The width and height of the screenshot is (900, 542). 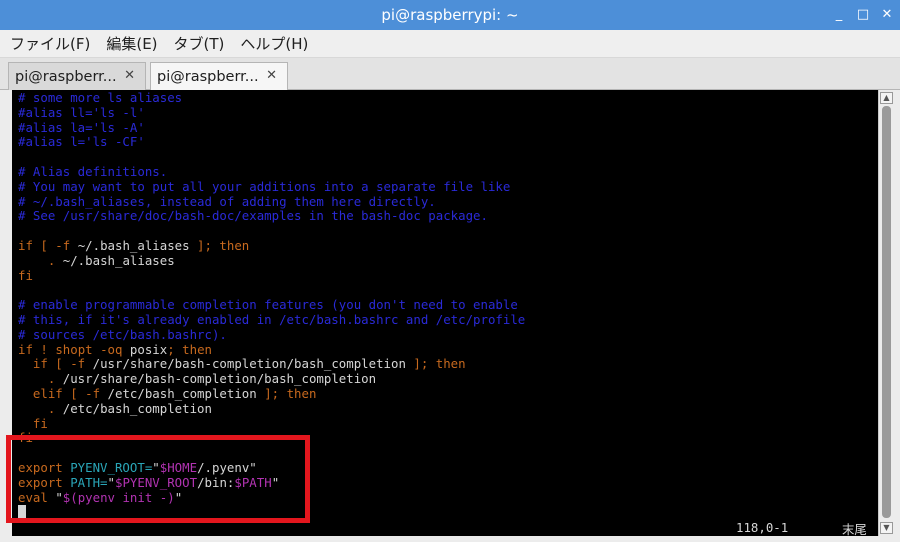 What do you see at coordinates (178, 467) in the screenshot?
I see `code-token: $HOME` at bounding box center [178, 467].